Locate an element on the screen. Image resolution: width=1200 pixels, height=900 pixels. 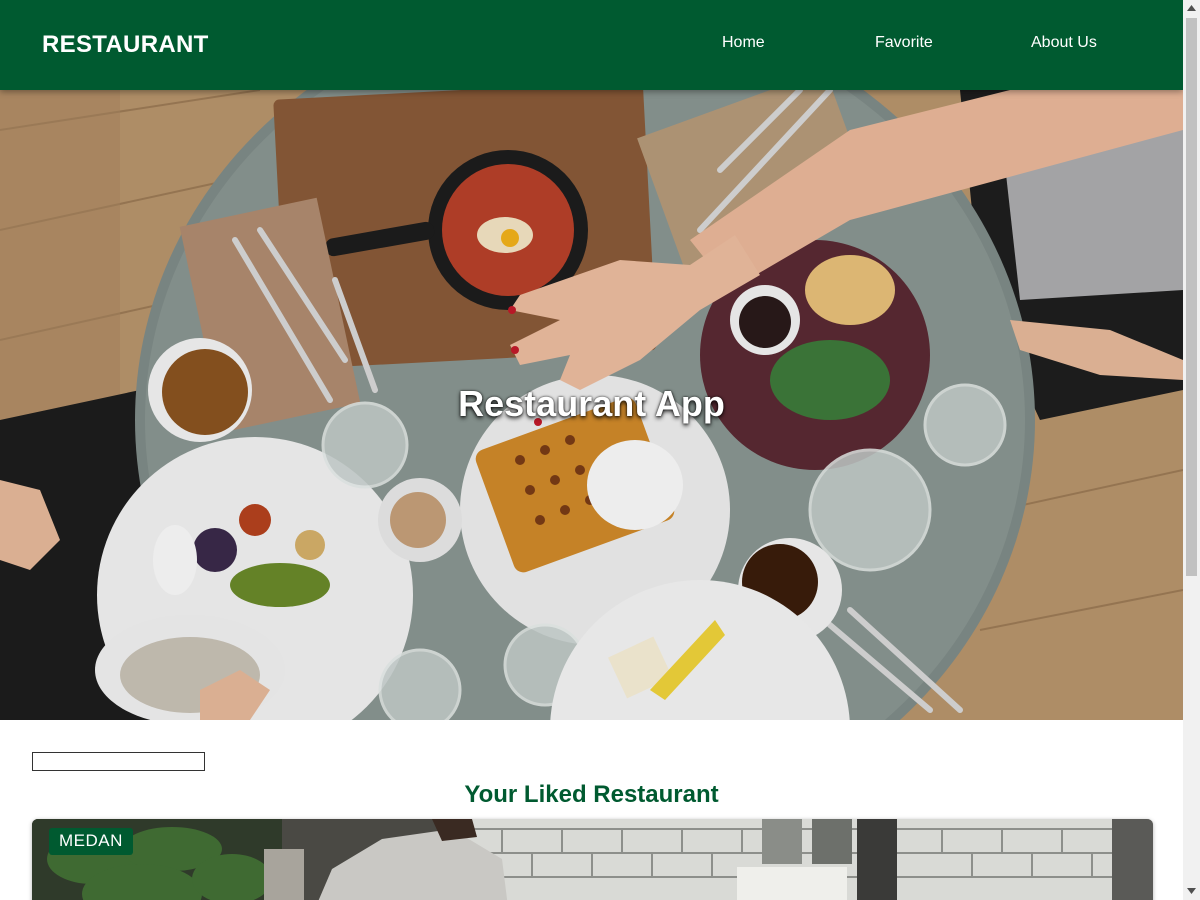
restaurant-card: MEDAN is located at coordinates (592, 859).